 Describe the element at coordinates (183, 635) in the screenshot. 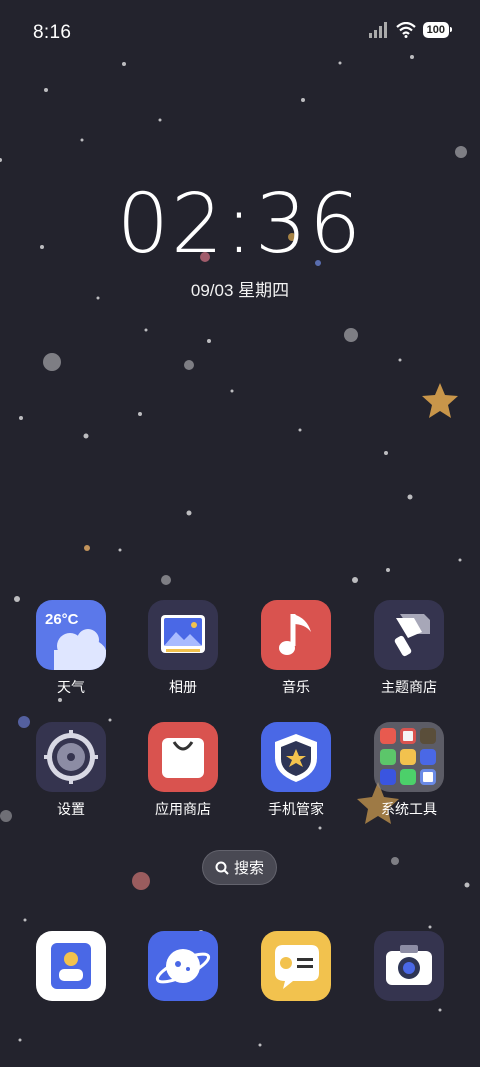

I see `gallery-icon` at that location.